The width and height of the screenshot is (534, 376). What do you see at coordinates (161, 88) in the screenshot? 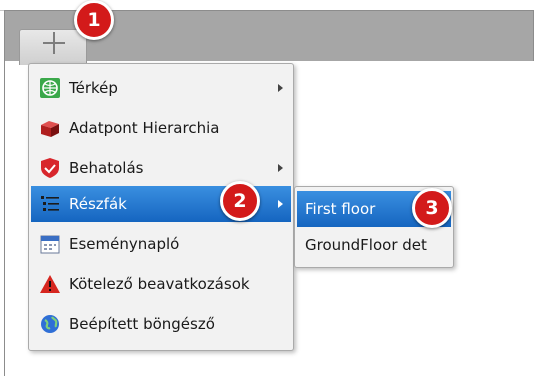
I see `menu-item-terkep: Térkép` at bounding box center [161, 88].